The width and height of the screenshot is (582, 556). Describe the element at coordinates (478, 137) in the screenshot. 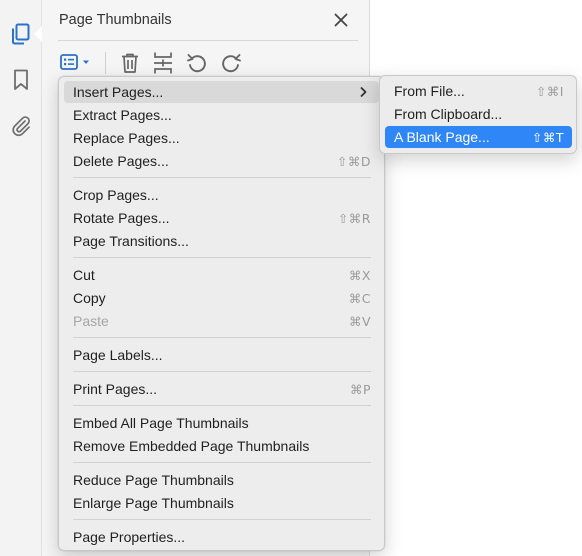

I see `submenu-item-blank-page: A Blank Page... ⇧⌘T` at that location.